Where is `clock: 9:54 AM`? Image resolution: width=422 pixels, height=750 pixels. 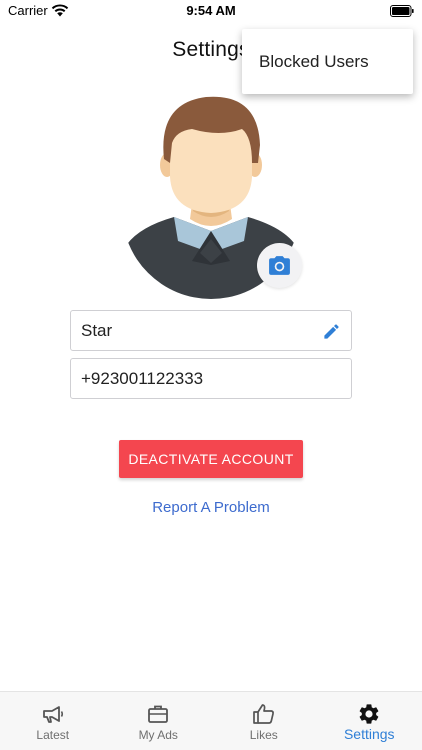 clock: 9:54 AM is located at coordinates (211, 10).